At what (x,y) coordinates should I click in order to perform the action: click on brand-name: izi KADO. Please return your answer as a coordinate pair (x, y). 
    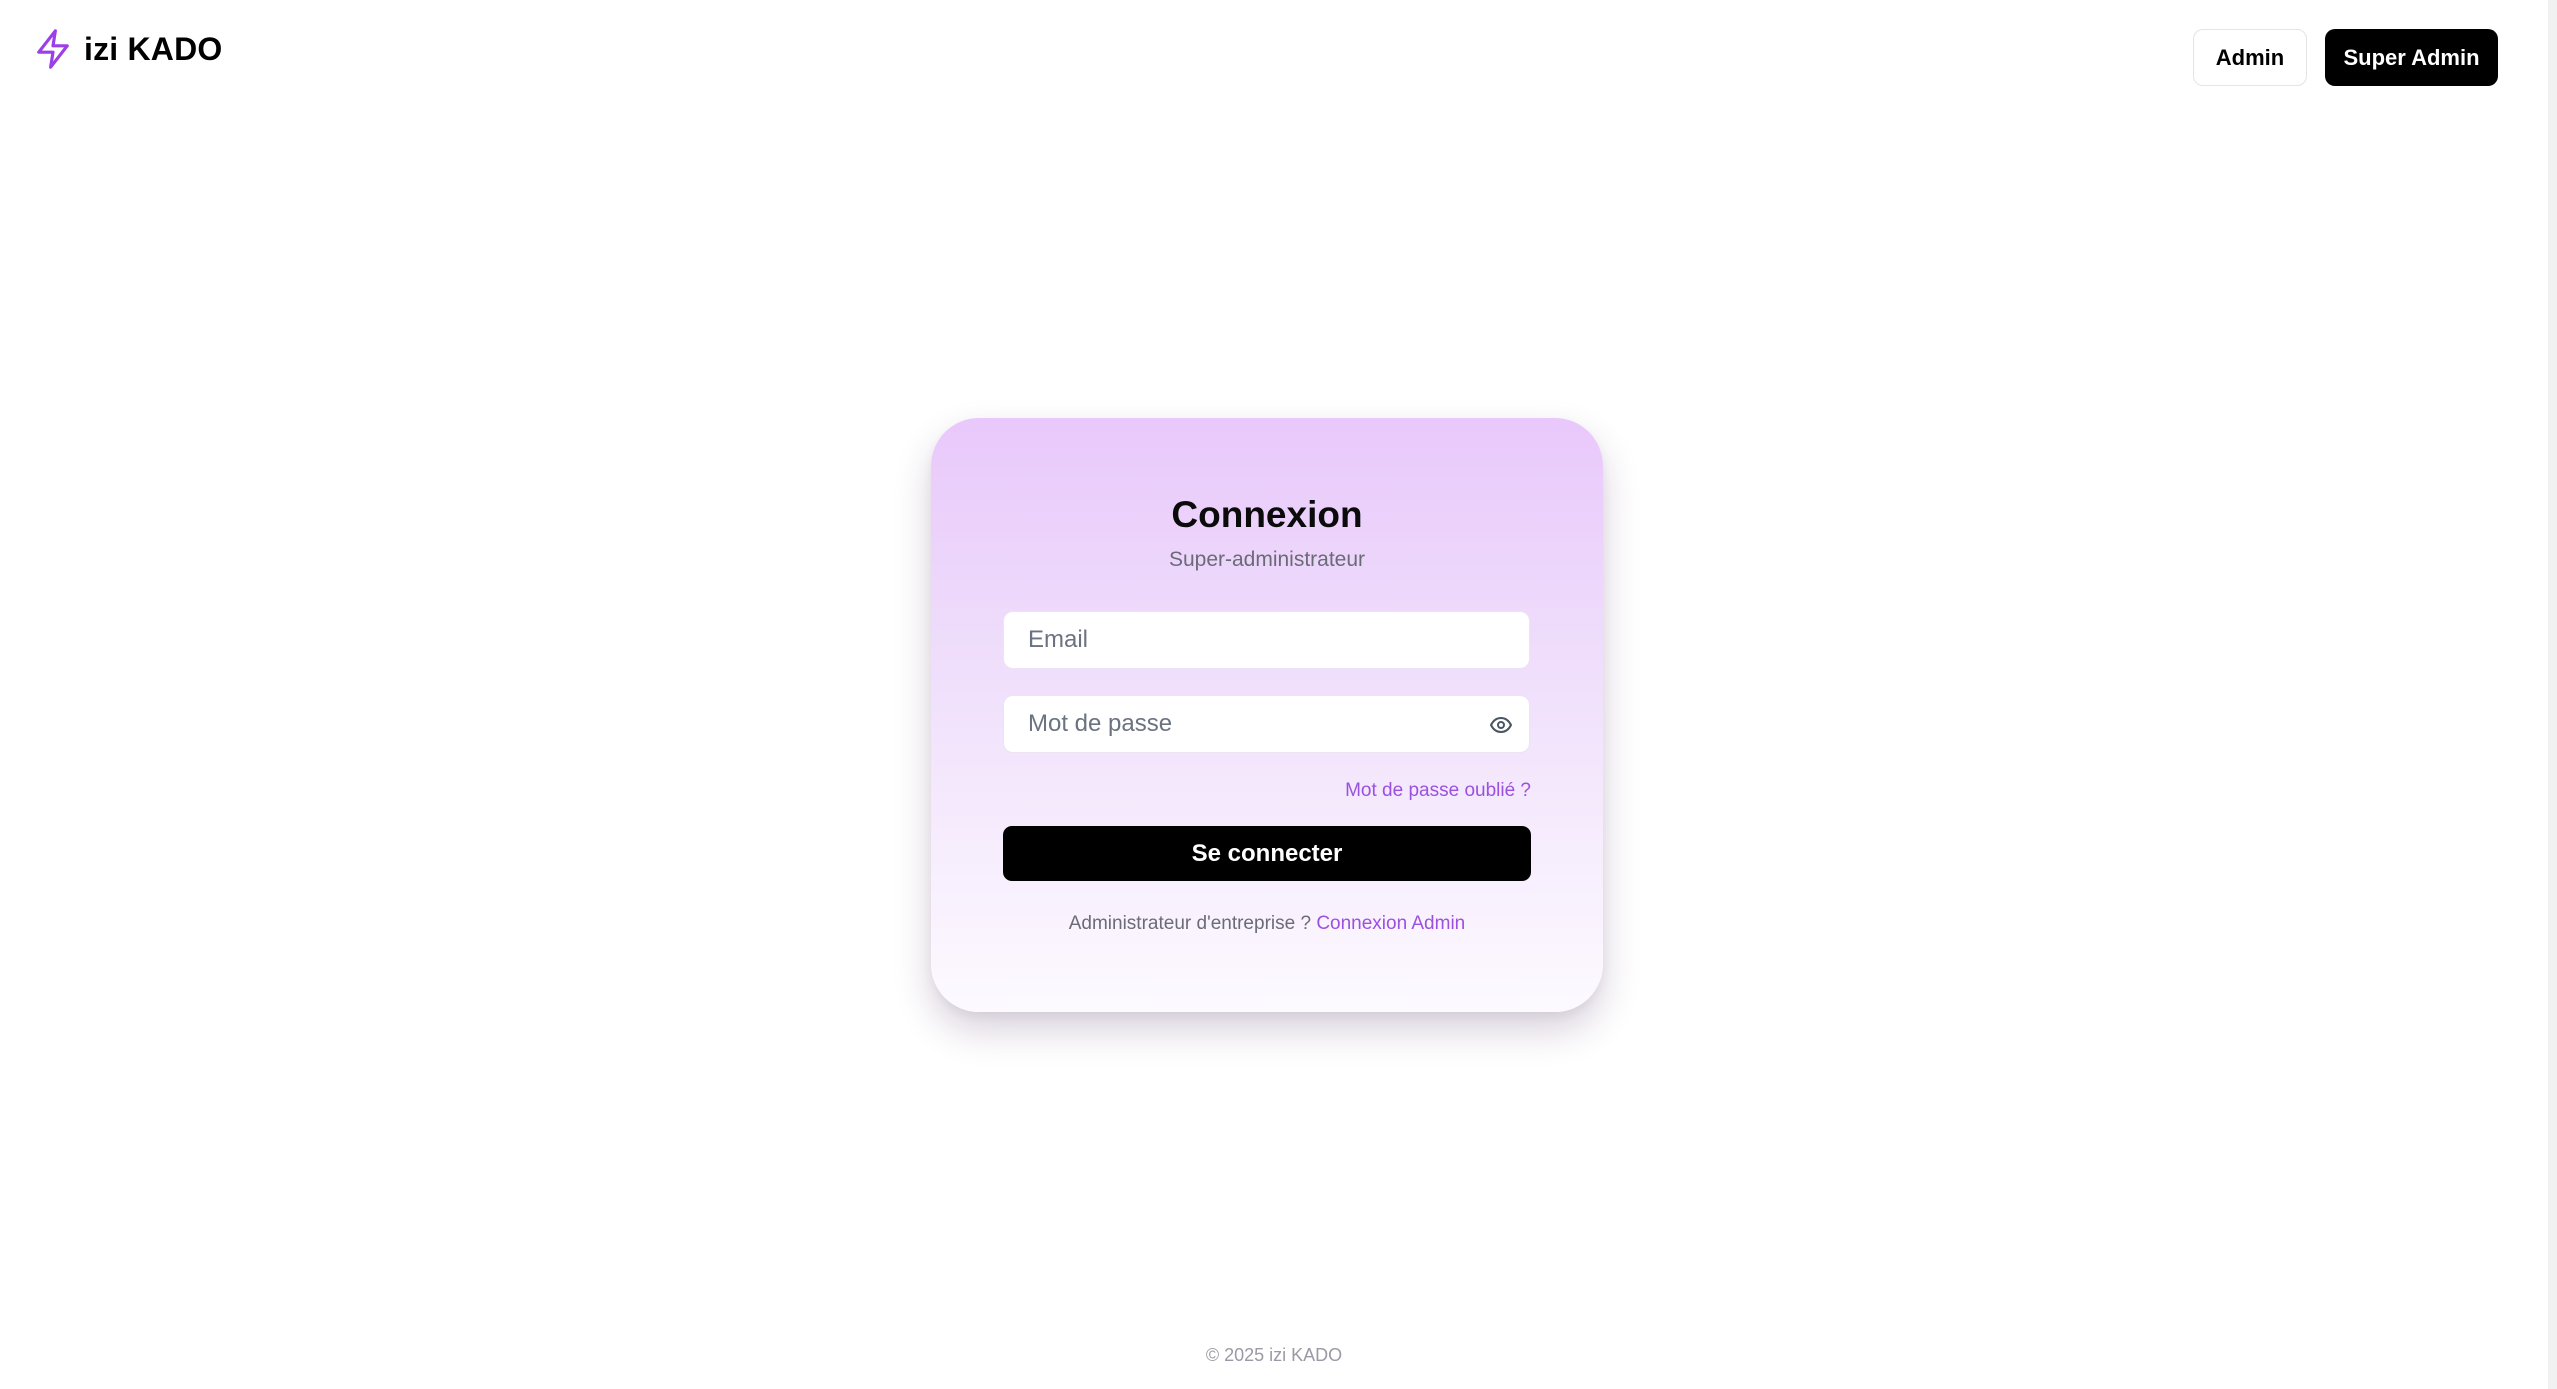
    Looking at the image, I should click on (153, 48).